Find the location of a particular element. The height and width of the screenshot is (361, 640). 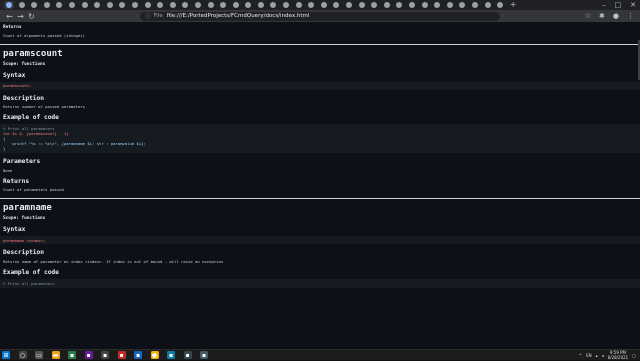

clock-date: 8/28/2021 is located at coordinates (618, 357).